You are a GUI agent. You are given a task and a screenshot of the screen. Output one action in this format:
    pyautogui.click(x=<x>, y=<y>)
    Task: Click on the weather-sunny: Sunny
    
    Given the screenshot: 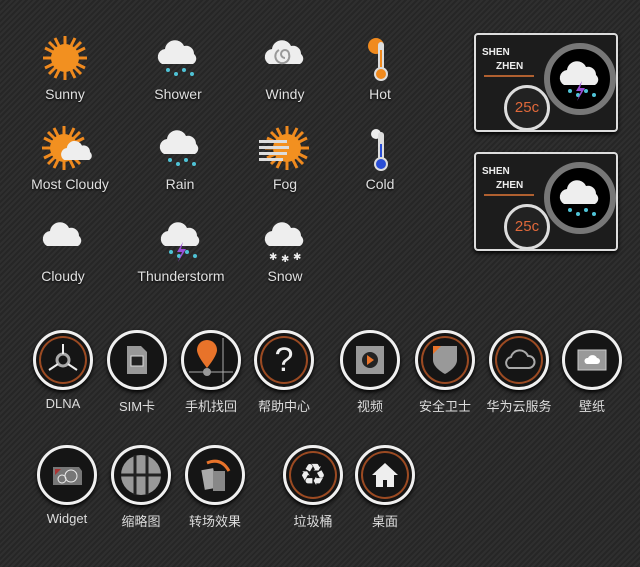 What is the action you would take?
    pyautogui.click(x=65, y=68)
    